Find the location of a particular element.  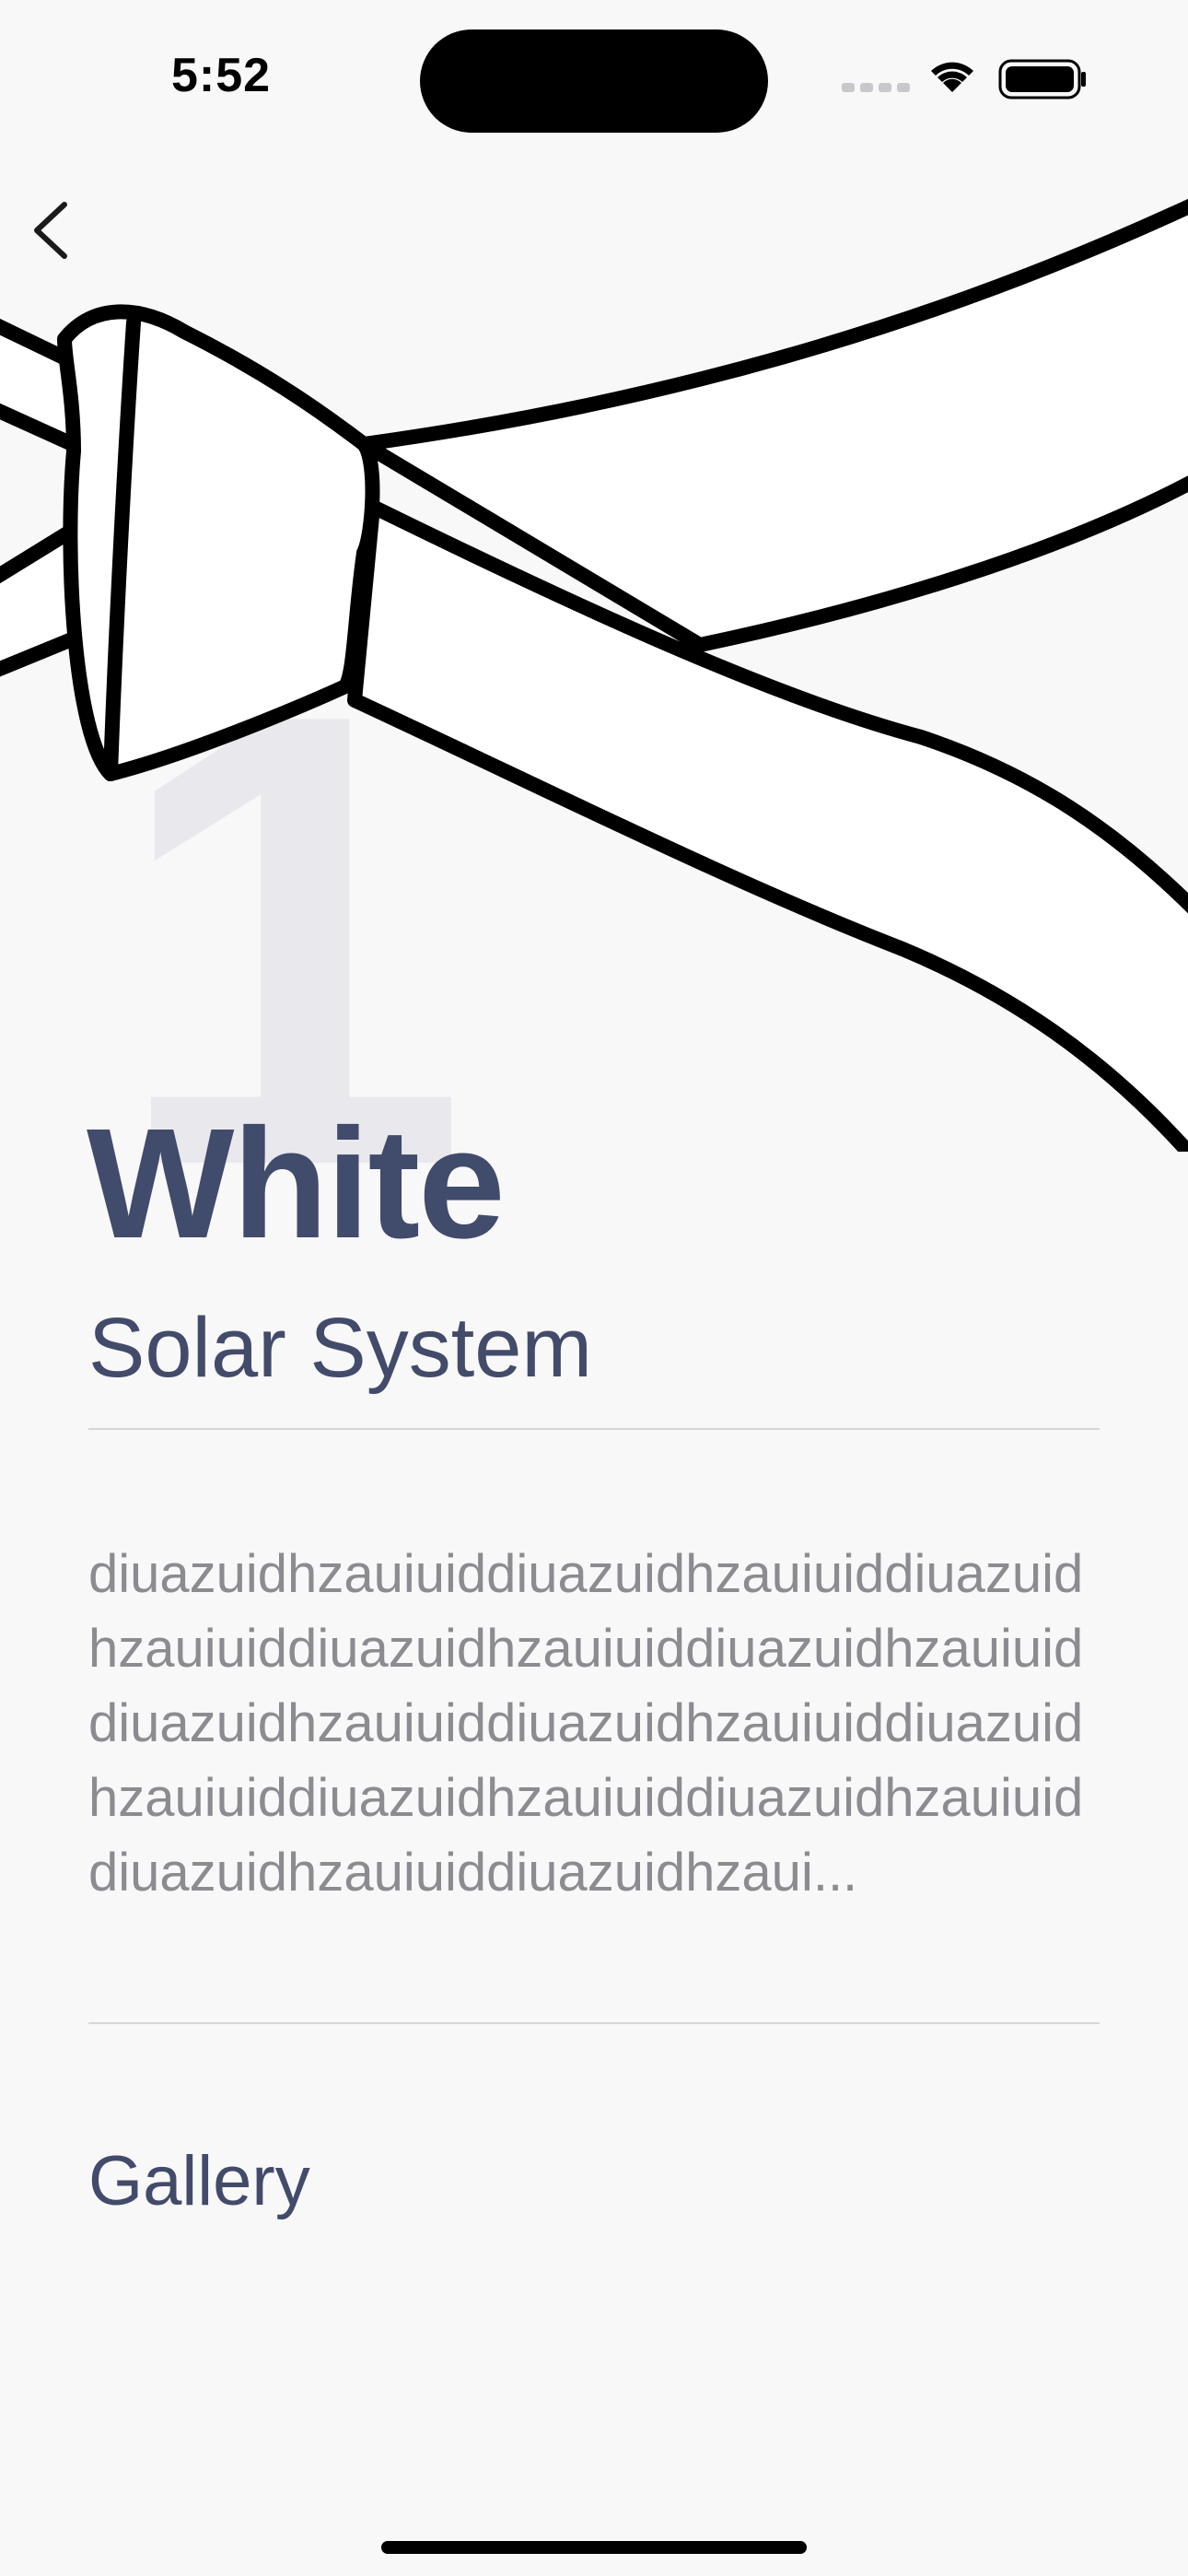

cellular-signal-icon is located at coordinates (876, 87).